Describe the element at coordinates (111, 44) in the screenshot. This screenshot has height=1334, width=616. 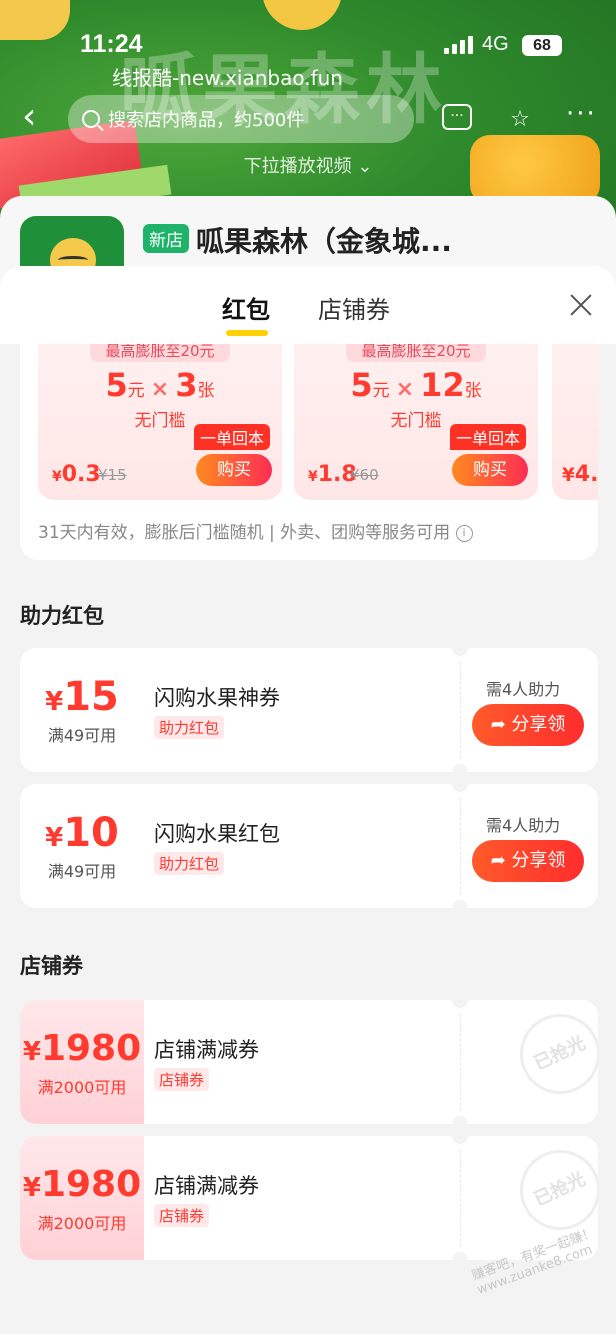
I see `status-time: 11:24` at that location.